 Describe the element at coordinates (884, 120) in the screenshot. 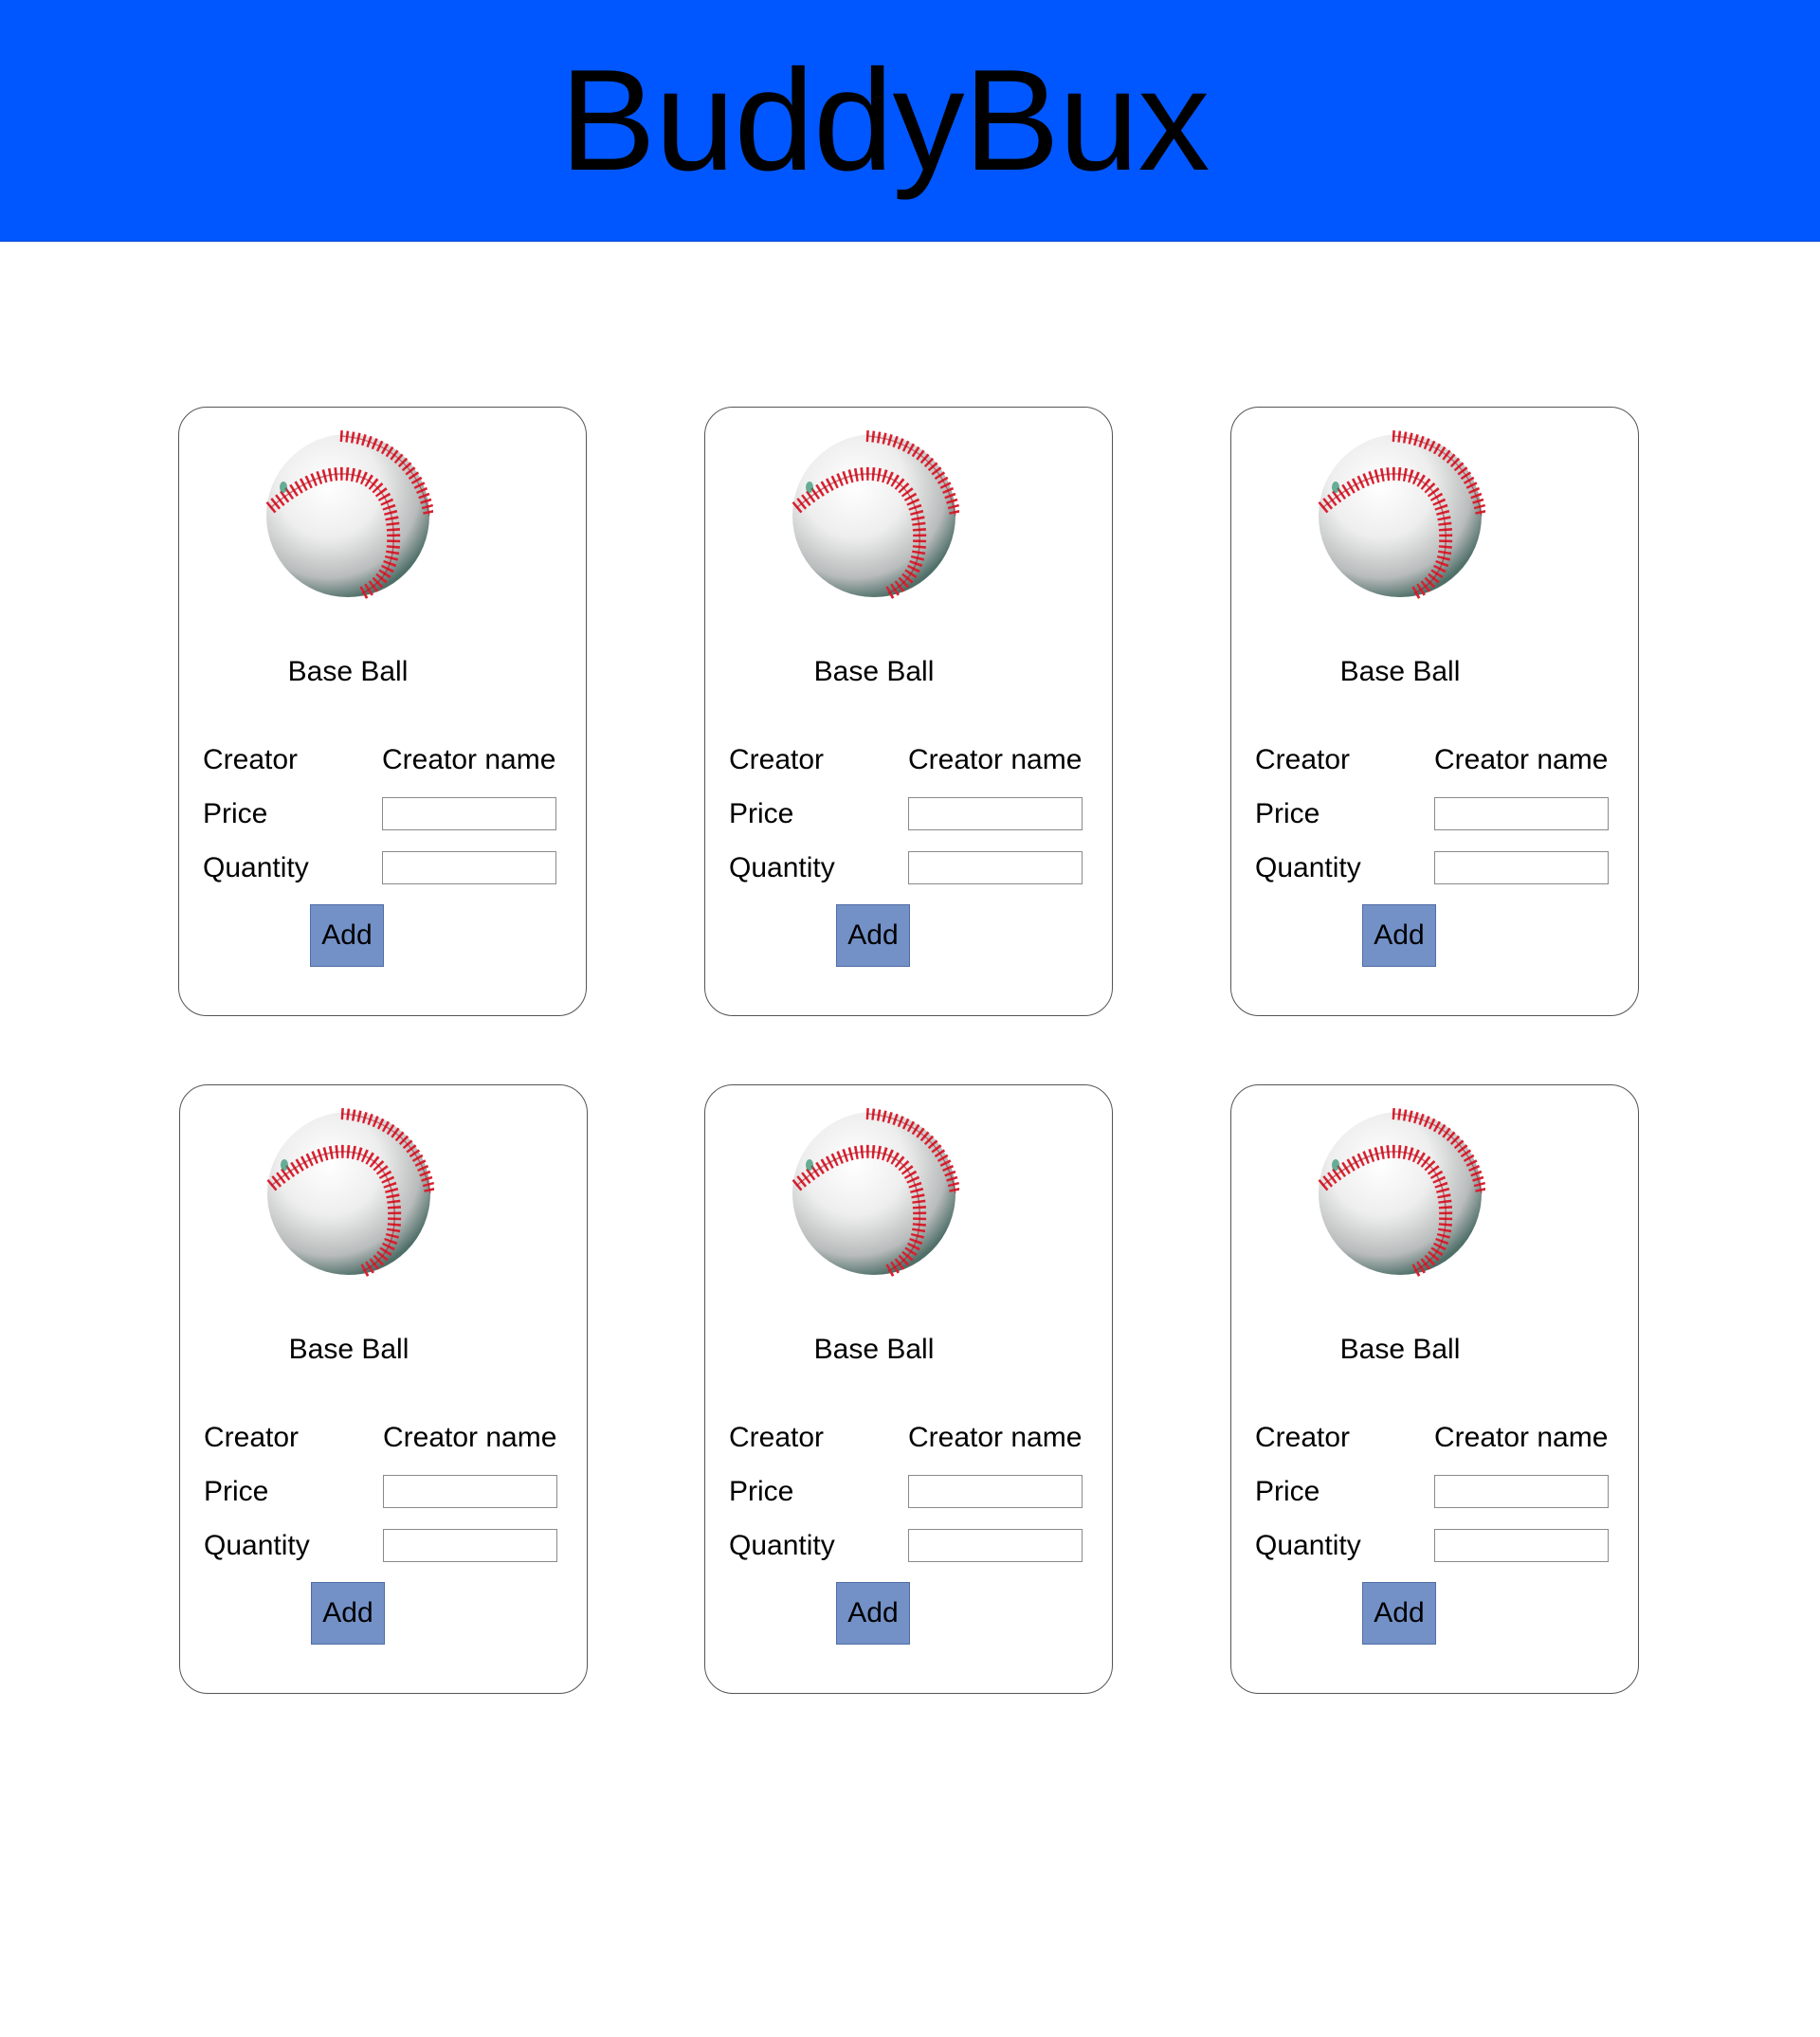

I see `app-title: BuddyBux` at that location.